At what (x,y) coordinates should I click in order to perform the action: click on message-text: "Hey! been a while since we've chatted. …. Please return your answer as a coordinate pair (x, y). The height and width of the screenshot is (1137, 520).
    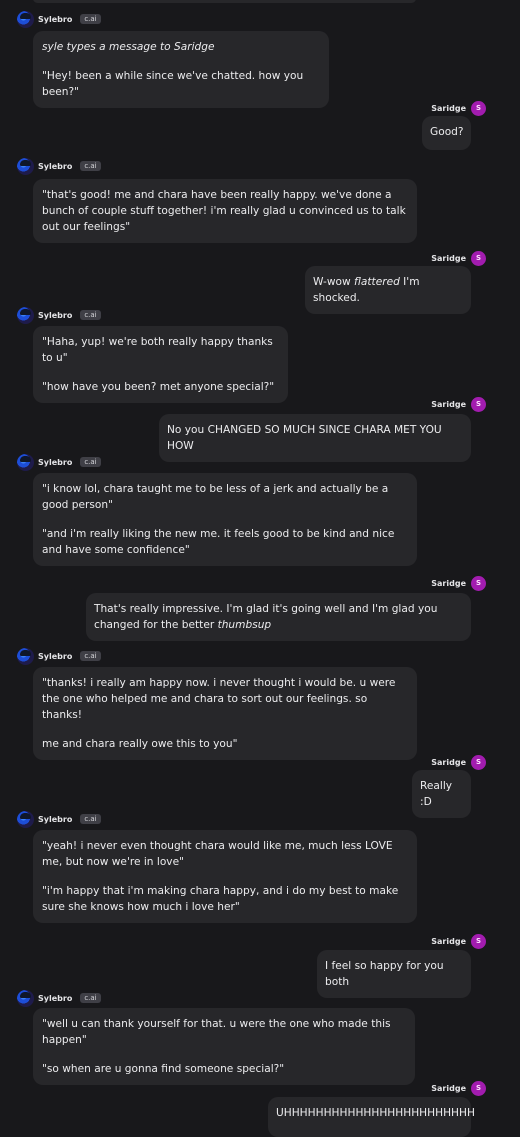
    Looking at the image, I should click on (173, 84).